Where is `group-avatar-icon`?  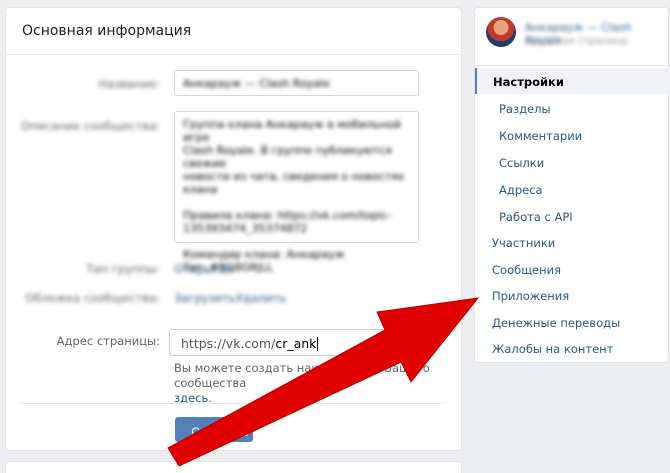 group-avatar-icon is located at coordinates (501, 32).